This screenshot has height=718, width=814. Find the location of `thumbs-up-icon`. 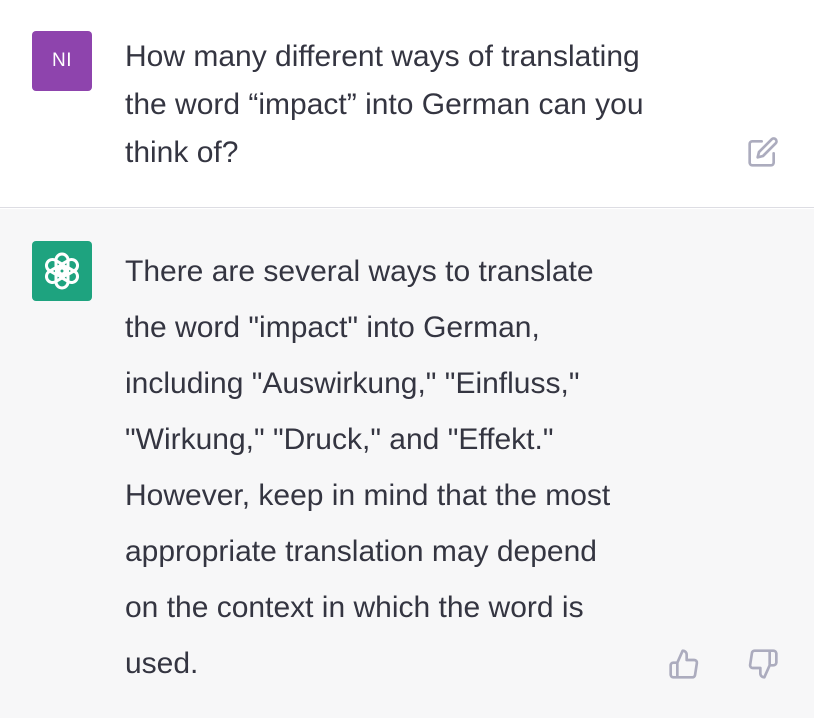

thumbs-up-icon is located at coordinates (684, 664).